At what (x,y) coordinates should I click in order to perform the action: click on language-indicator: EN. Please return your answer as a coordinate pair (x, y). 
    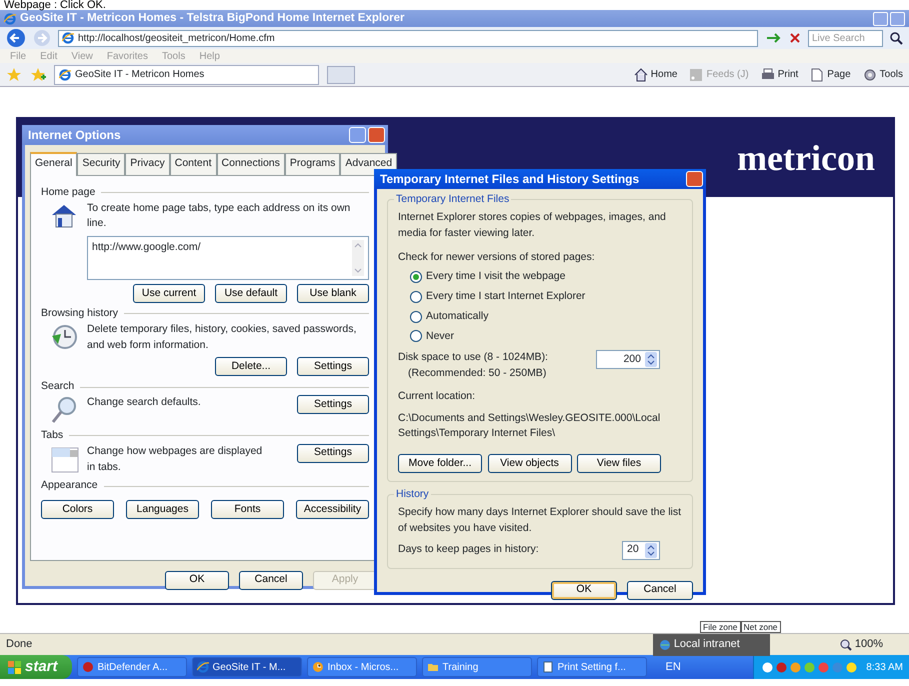
    Looking at the image, I should click on (673, 667).